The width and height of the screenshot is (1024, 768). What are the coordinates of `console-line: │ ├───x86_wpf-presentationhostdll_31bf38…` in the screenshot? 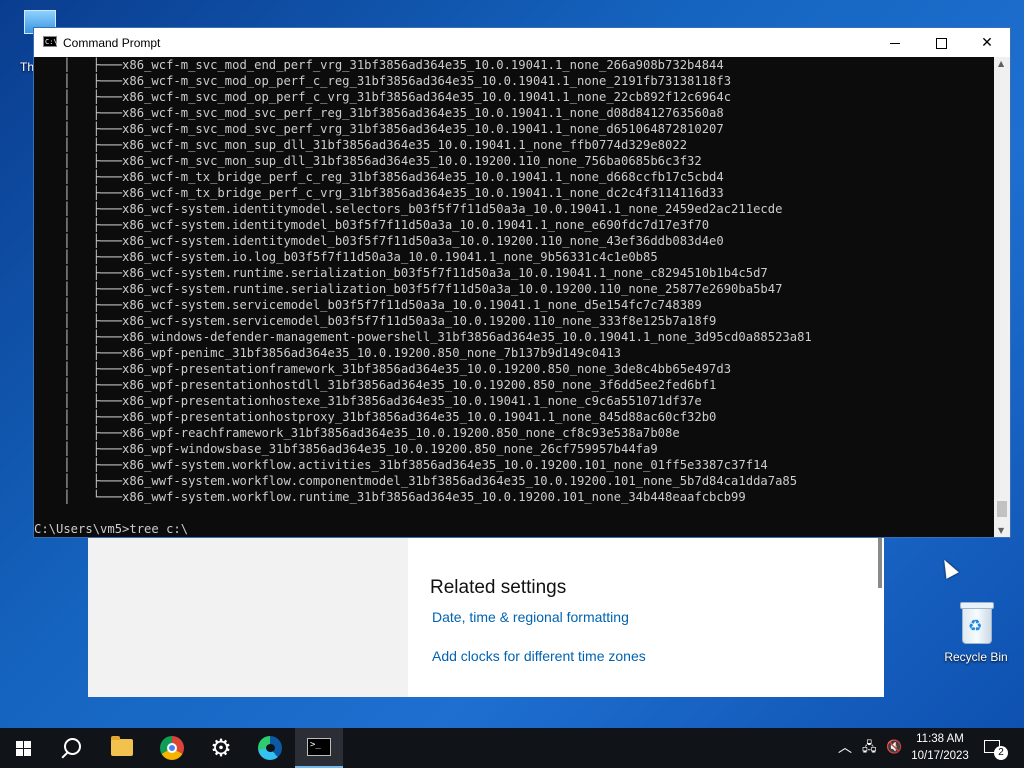 It's located at (375, 385).